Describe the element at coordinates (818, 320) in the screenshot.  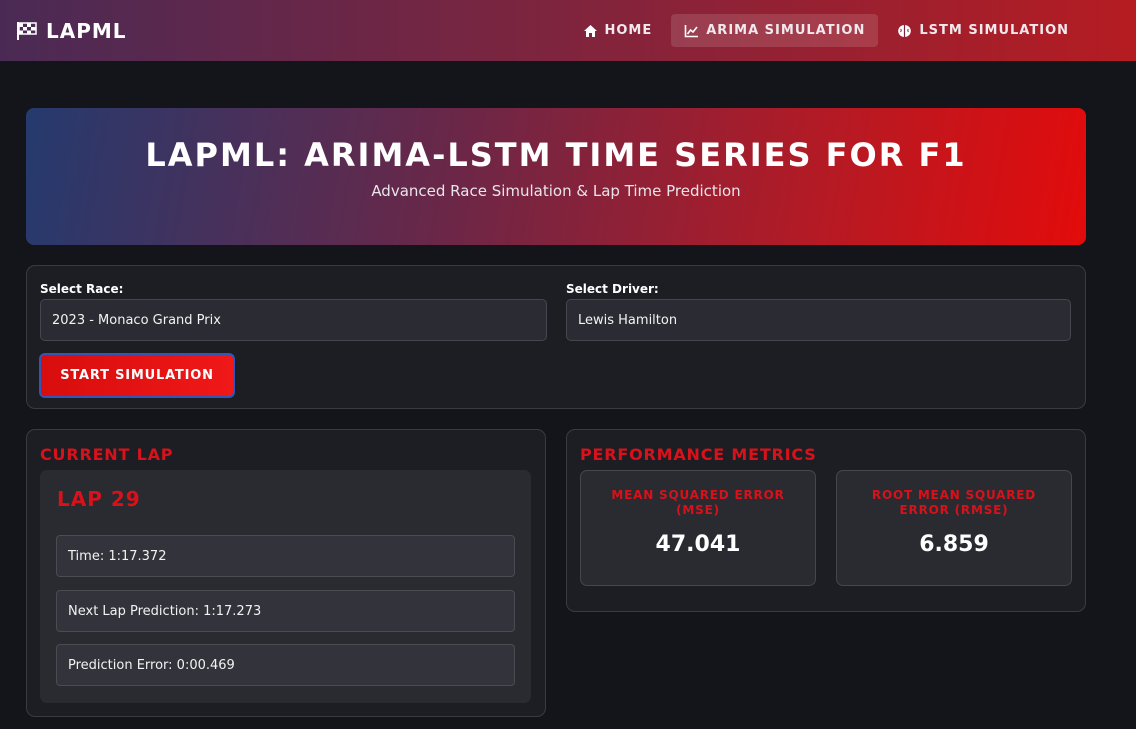
I see `driver-select: Lewis Hamilton` at that location.